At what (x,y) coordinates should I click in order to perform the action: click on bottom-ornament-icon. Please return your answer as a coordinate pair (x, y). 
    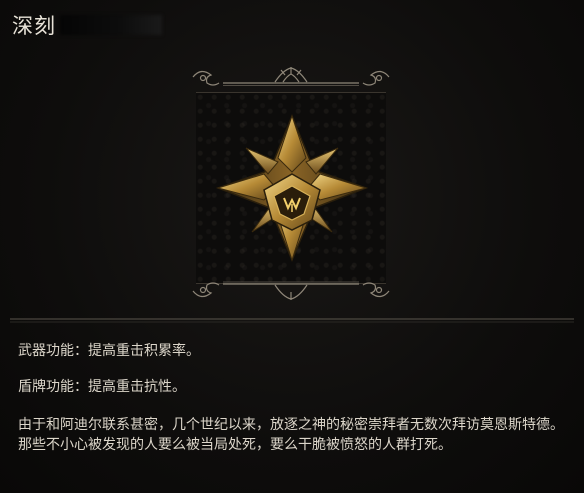
    Looking at the image, I should click on (291, 290).